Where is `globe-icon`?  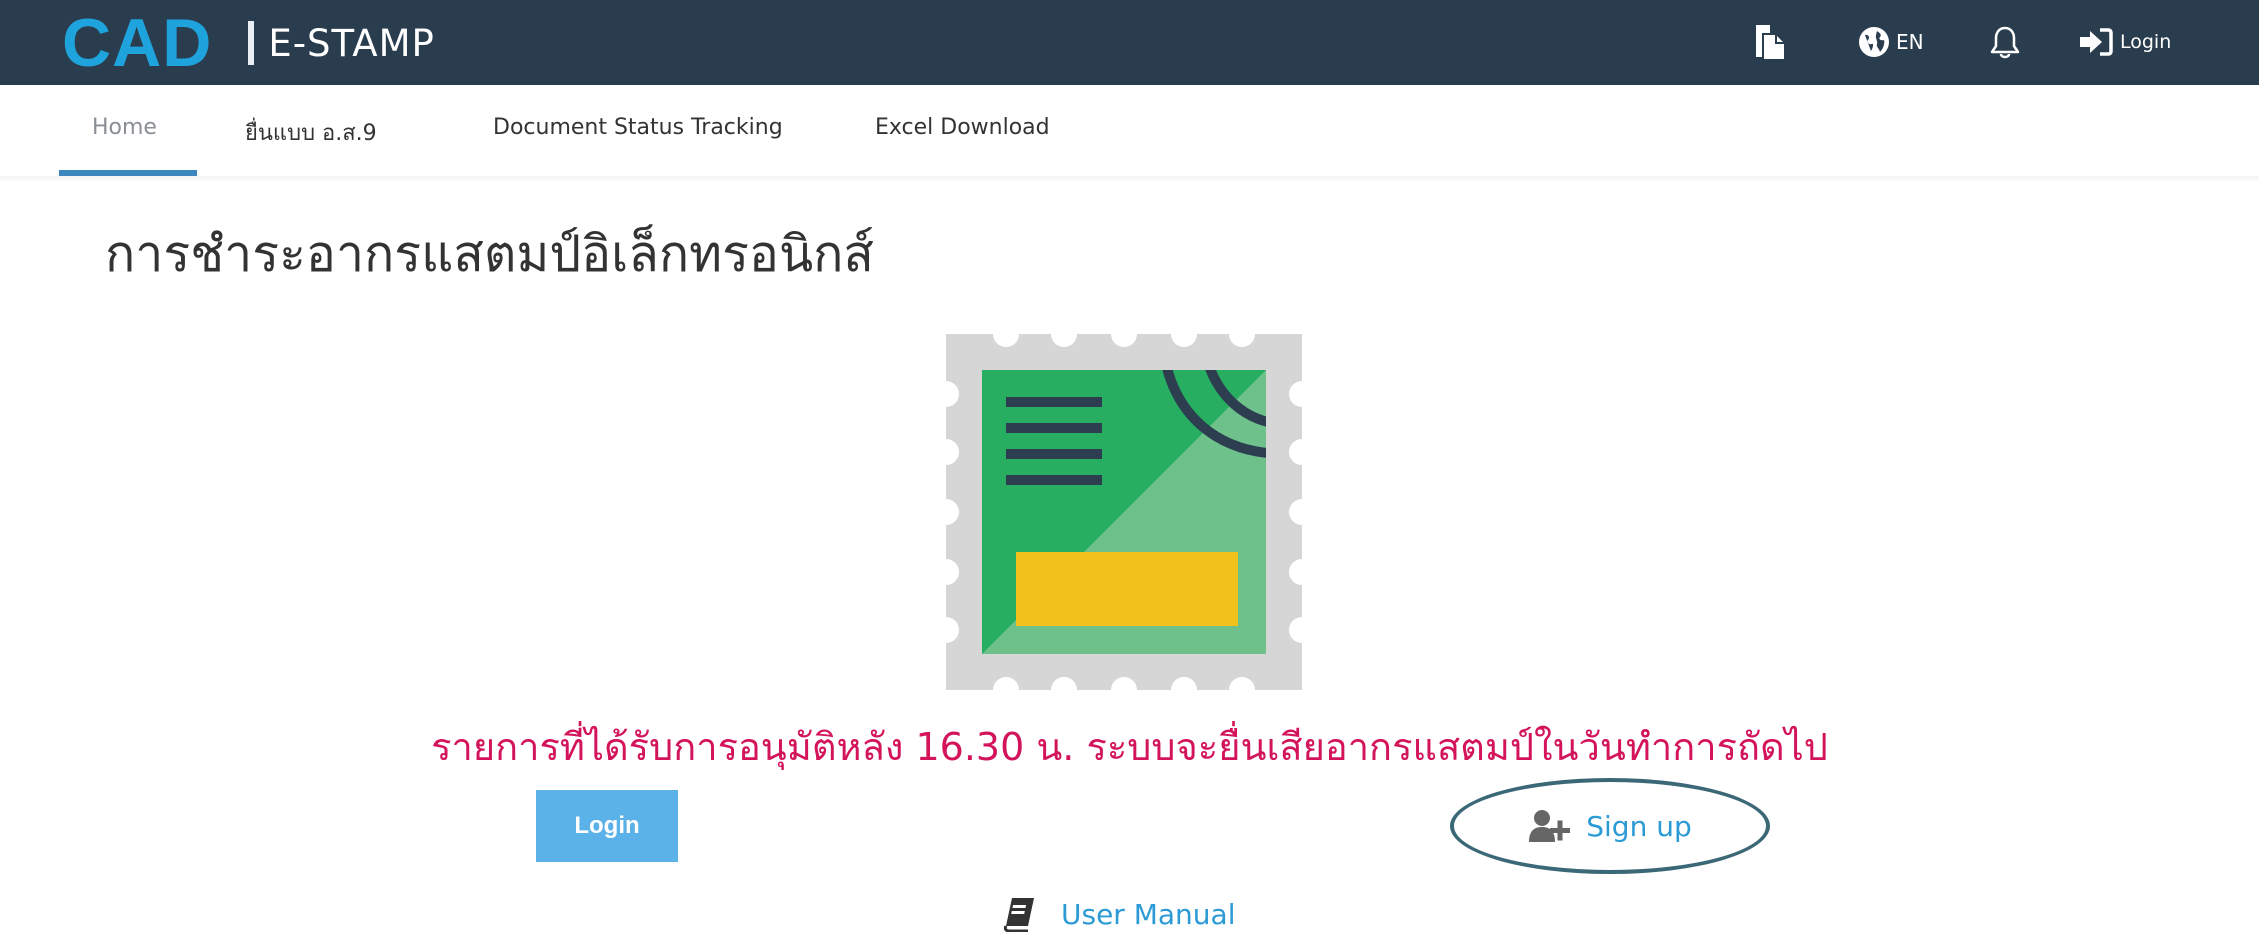 globe-icon is located at coordinates (1874, 42).